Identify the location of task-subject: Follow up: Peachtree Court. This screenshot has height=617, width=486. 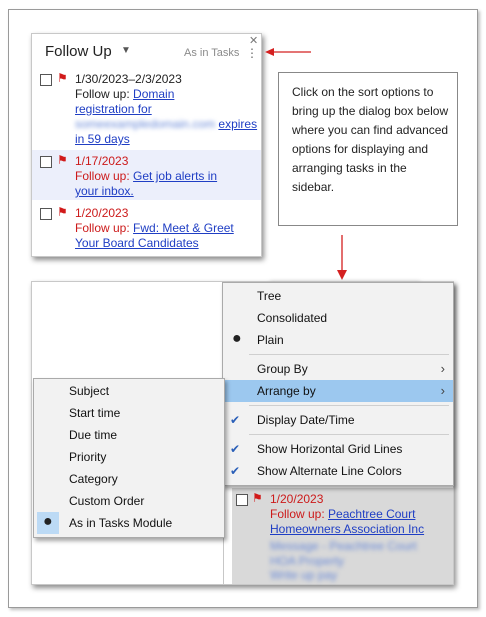
(342, 514).